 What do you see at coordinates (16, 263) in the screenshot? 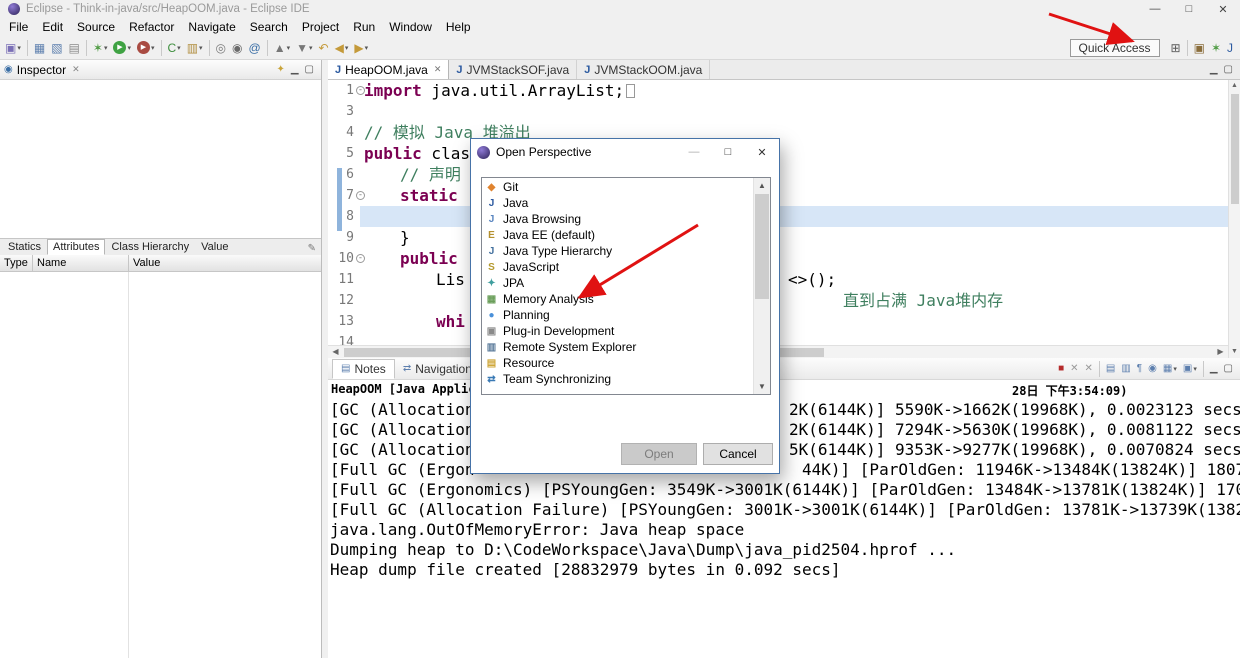
I see `column-header-type: Type` at bounding box center [16, 263].